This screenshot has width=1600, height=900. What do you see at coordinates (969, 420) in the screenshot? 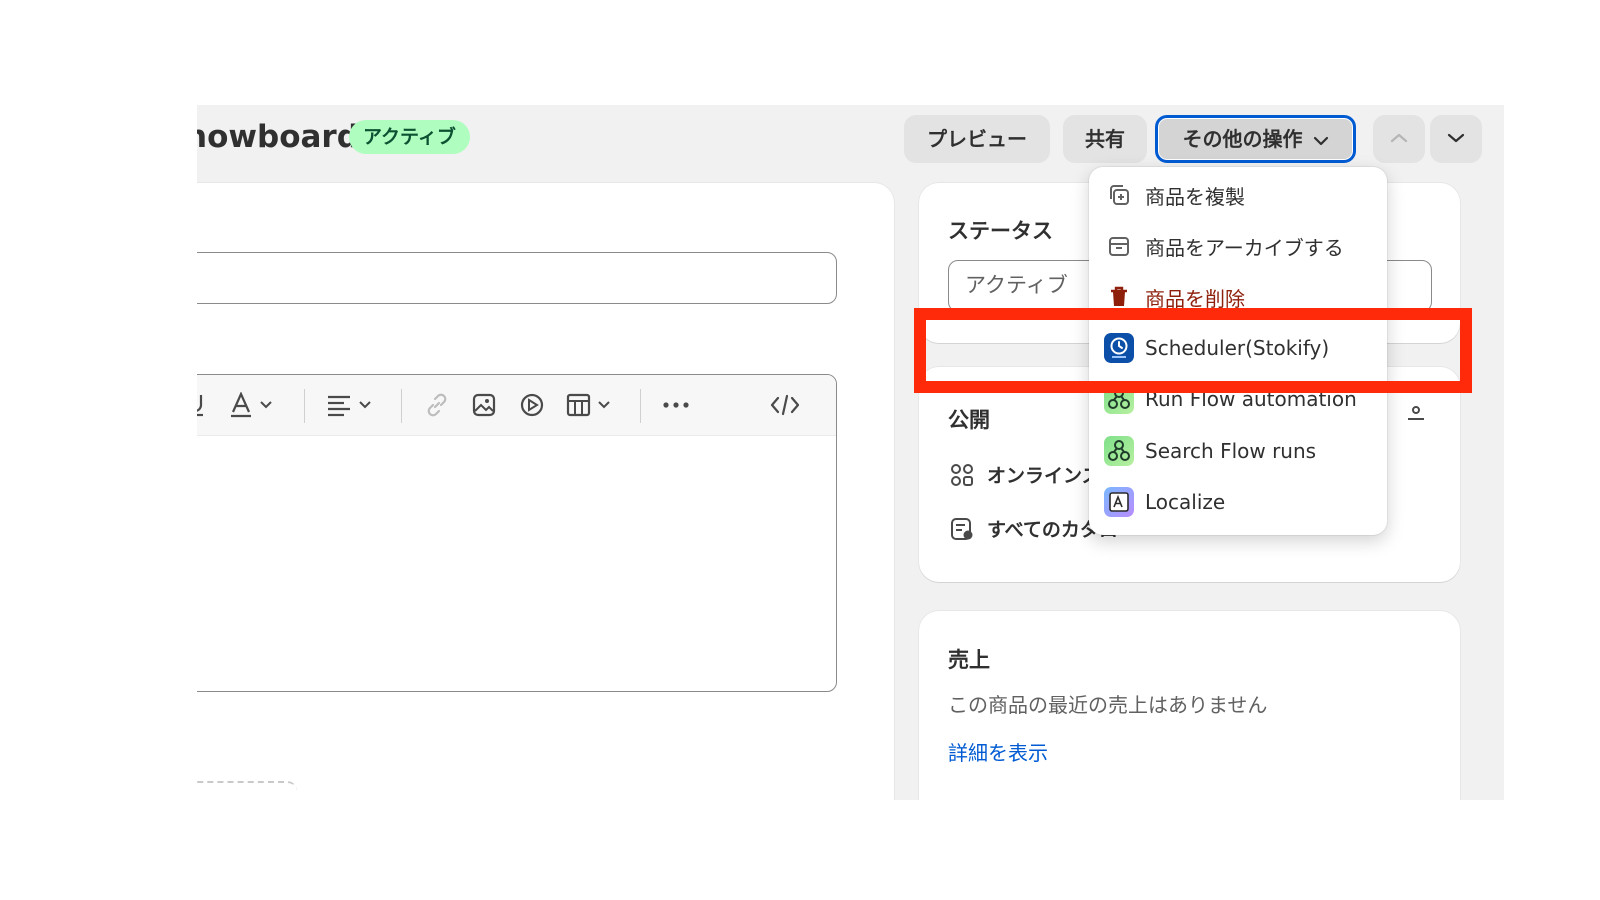
I see `publishing-heading: 公開` at bounding box center [969, 420].